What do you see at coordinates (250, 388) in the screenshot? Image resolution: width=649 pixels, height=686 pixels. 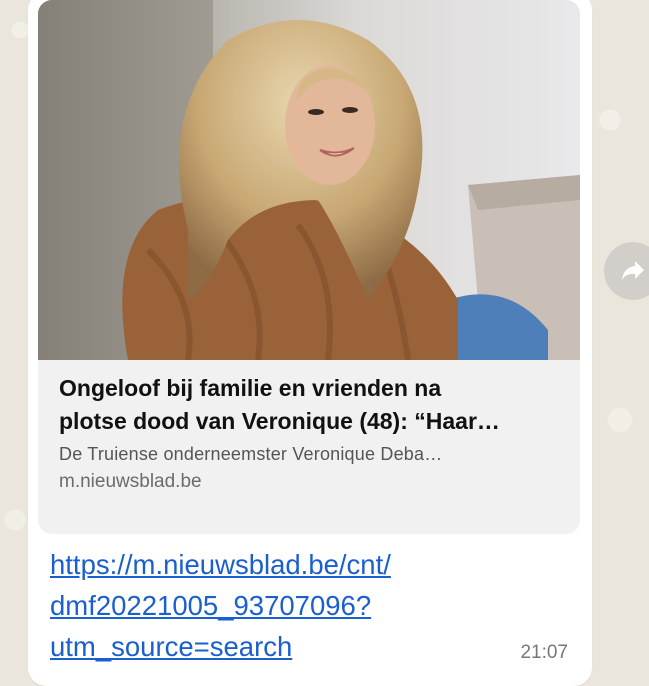 I see `link-preview-title-line-1: Ongeloof bij familie en vrienden na` at bounding box center [250, 388].